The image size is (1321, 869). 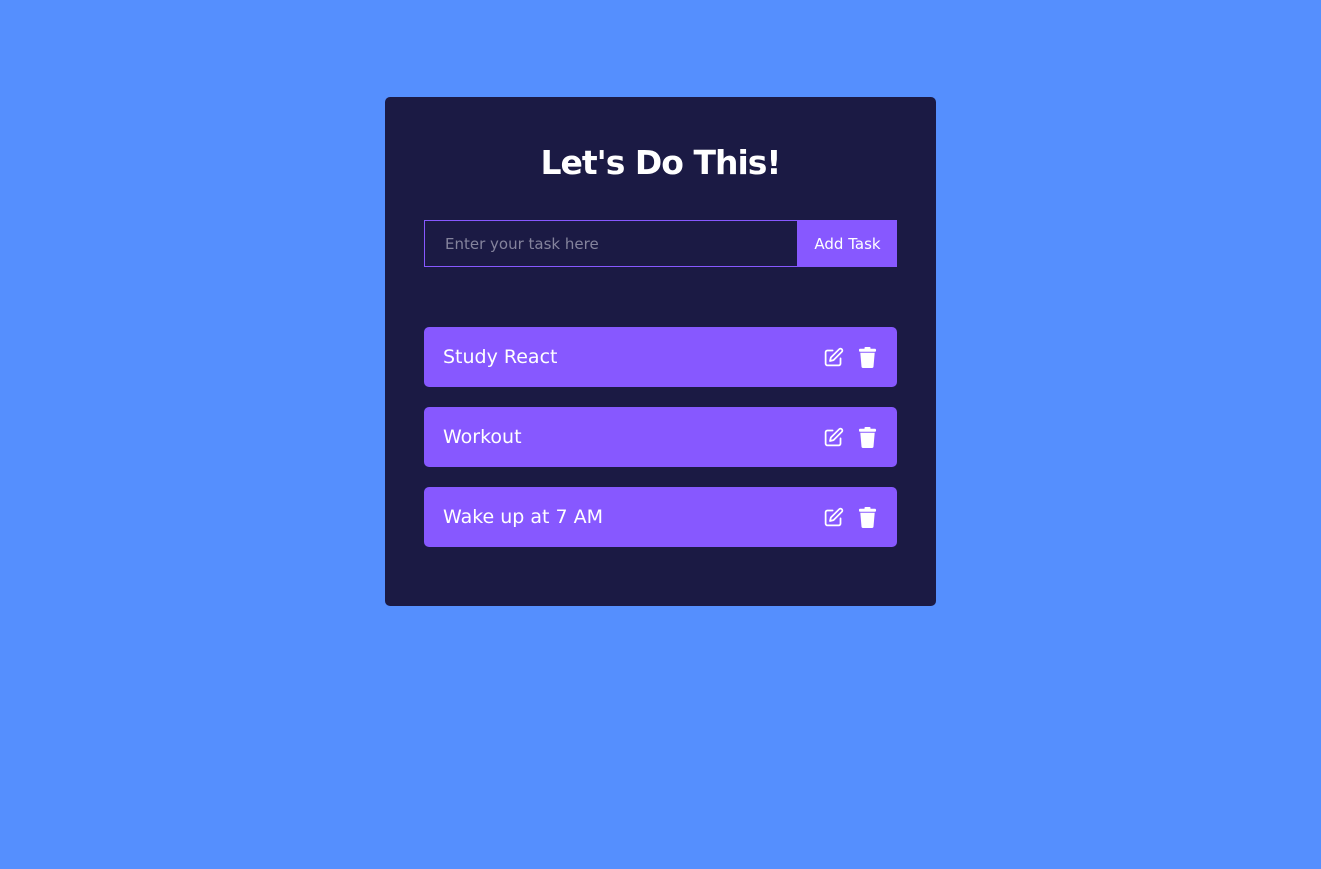 I want to click on task-label: Wake up at 7 AM, so click(x=523, y=517).